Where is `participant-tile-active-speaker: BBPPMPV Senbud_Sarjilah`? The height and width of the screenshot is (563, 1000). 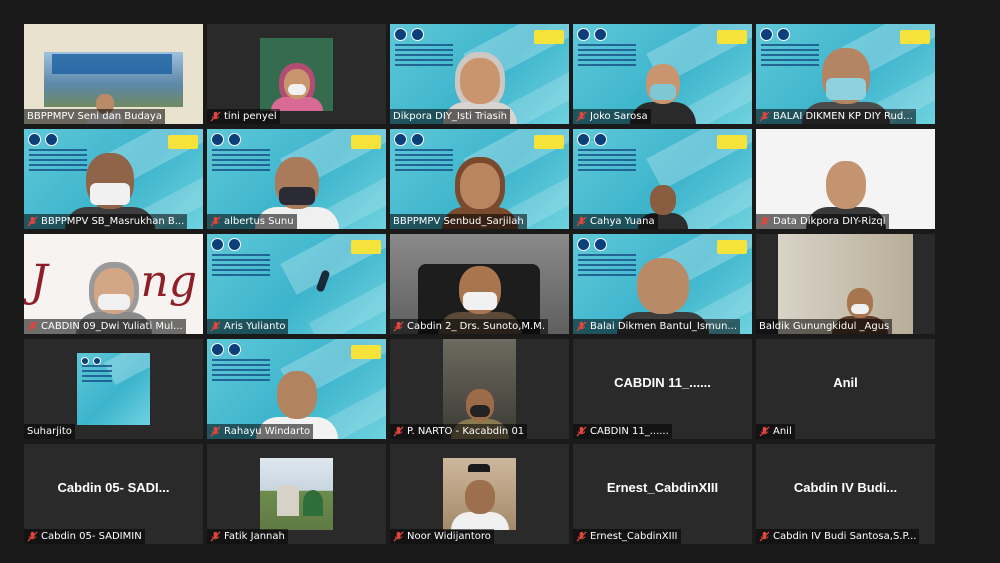
participant-tile-active-speaker: BBPPMPV Senbud_Sarjilah is located at coordinates (479, 179).